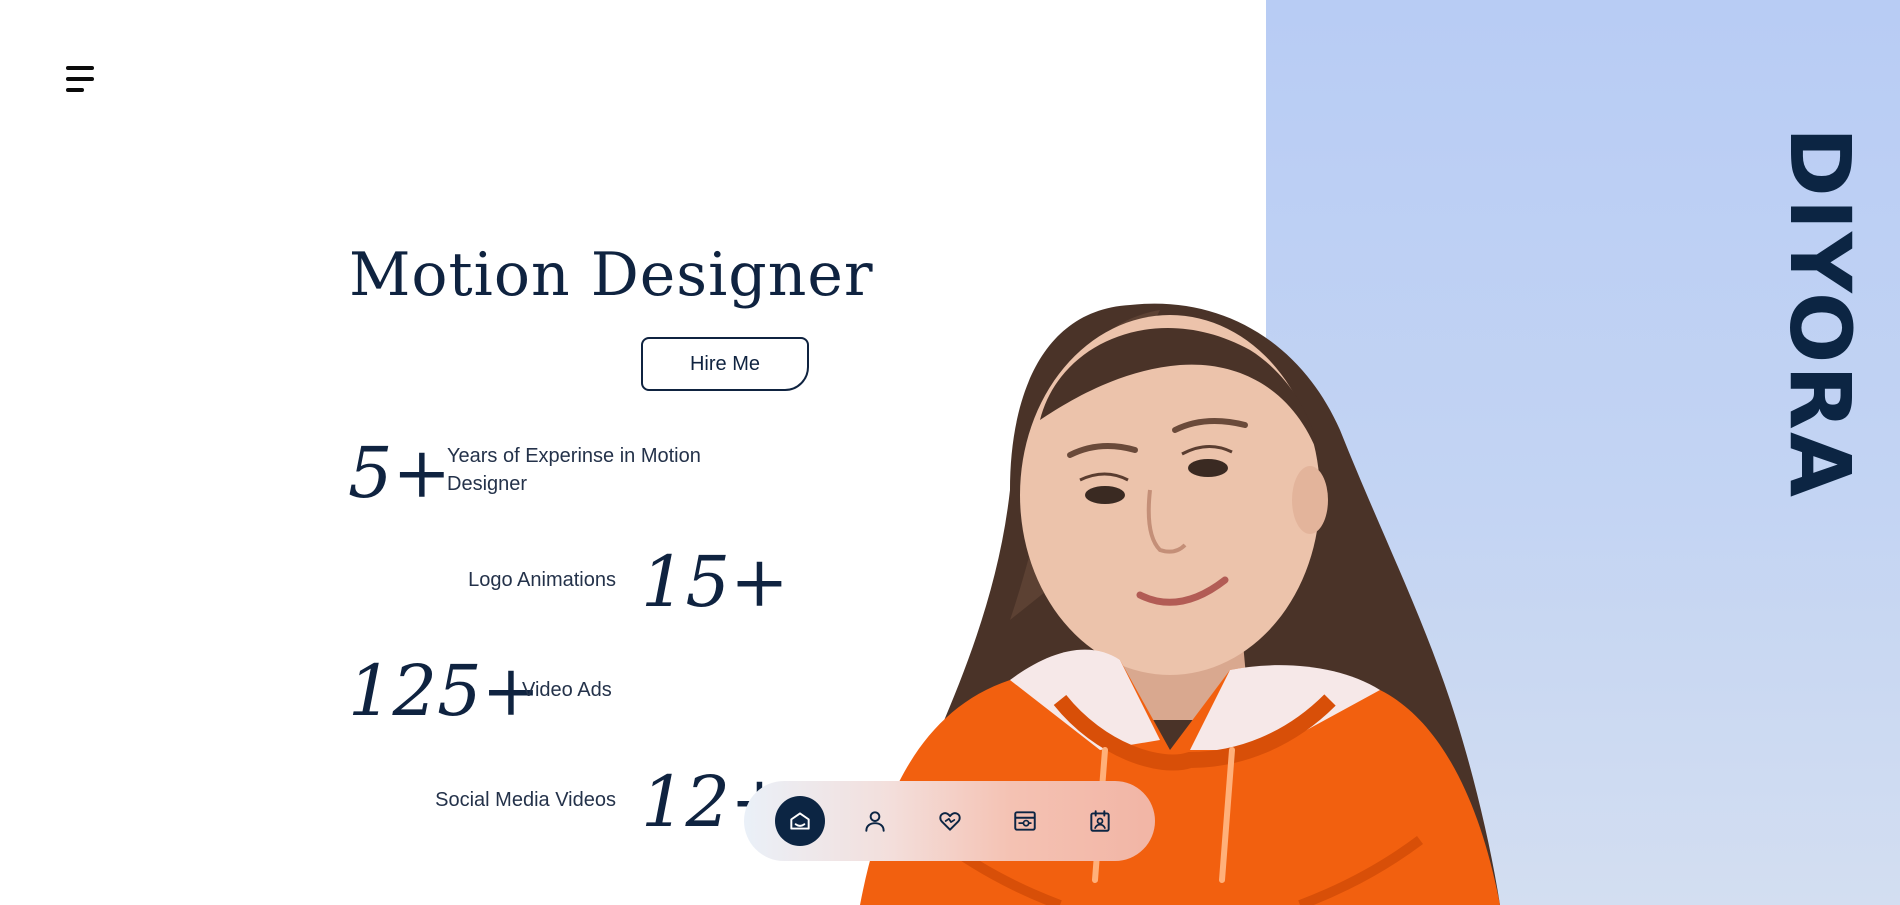  What do you see at coordinates (542, 580) in the screenshot?
I see `stat-label: Logo Animations` at bounding box center [542, 580].